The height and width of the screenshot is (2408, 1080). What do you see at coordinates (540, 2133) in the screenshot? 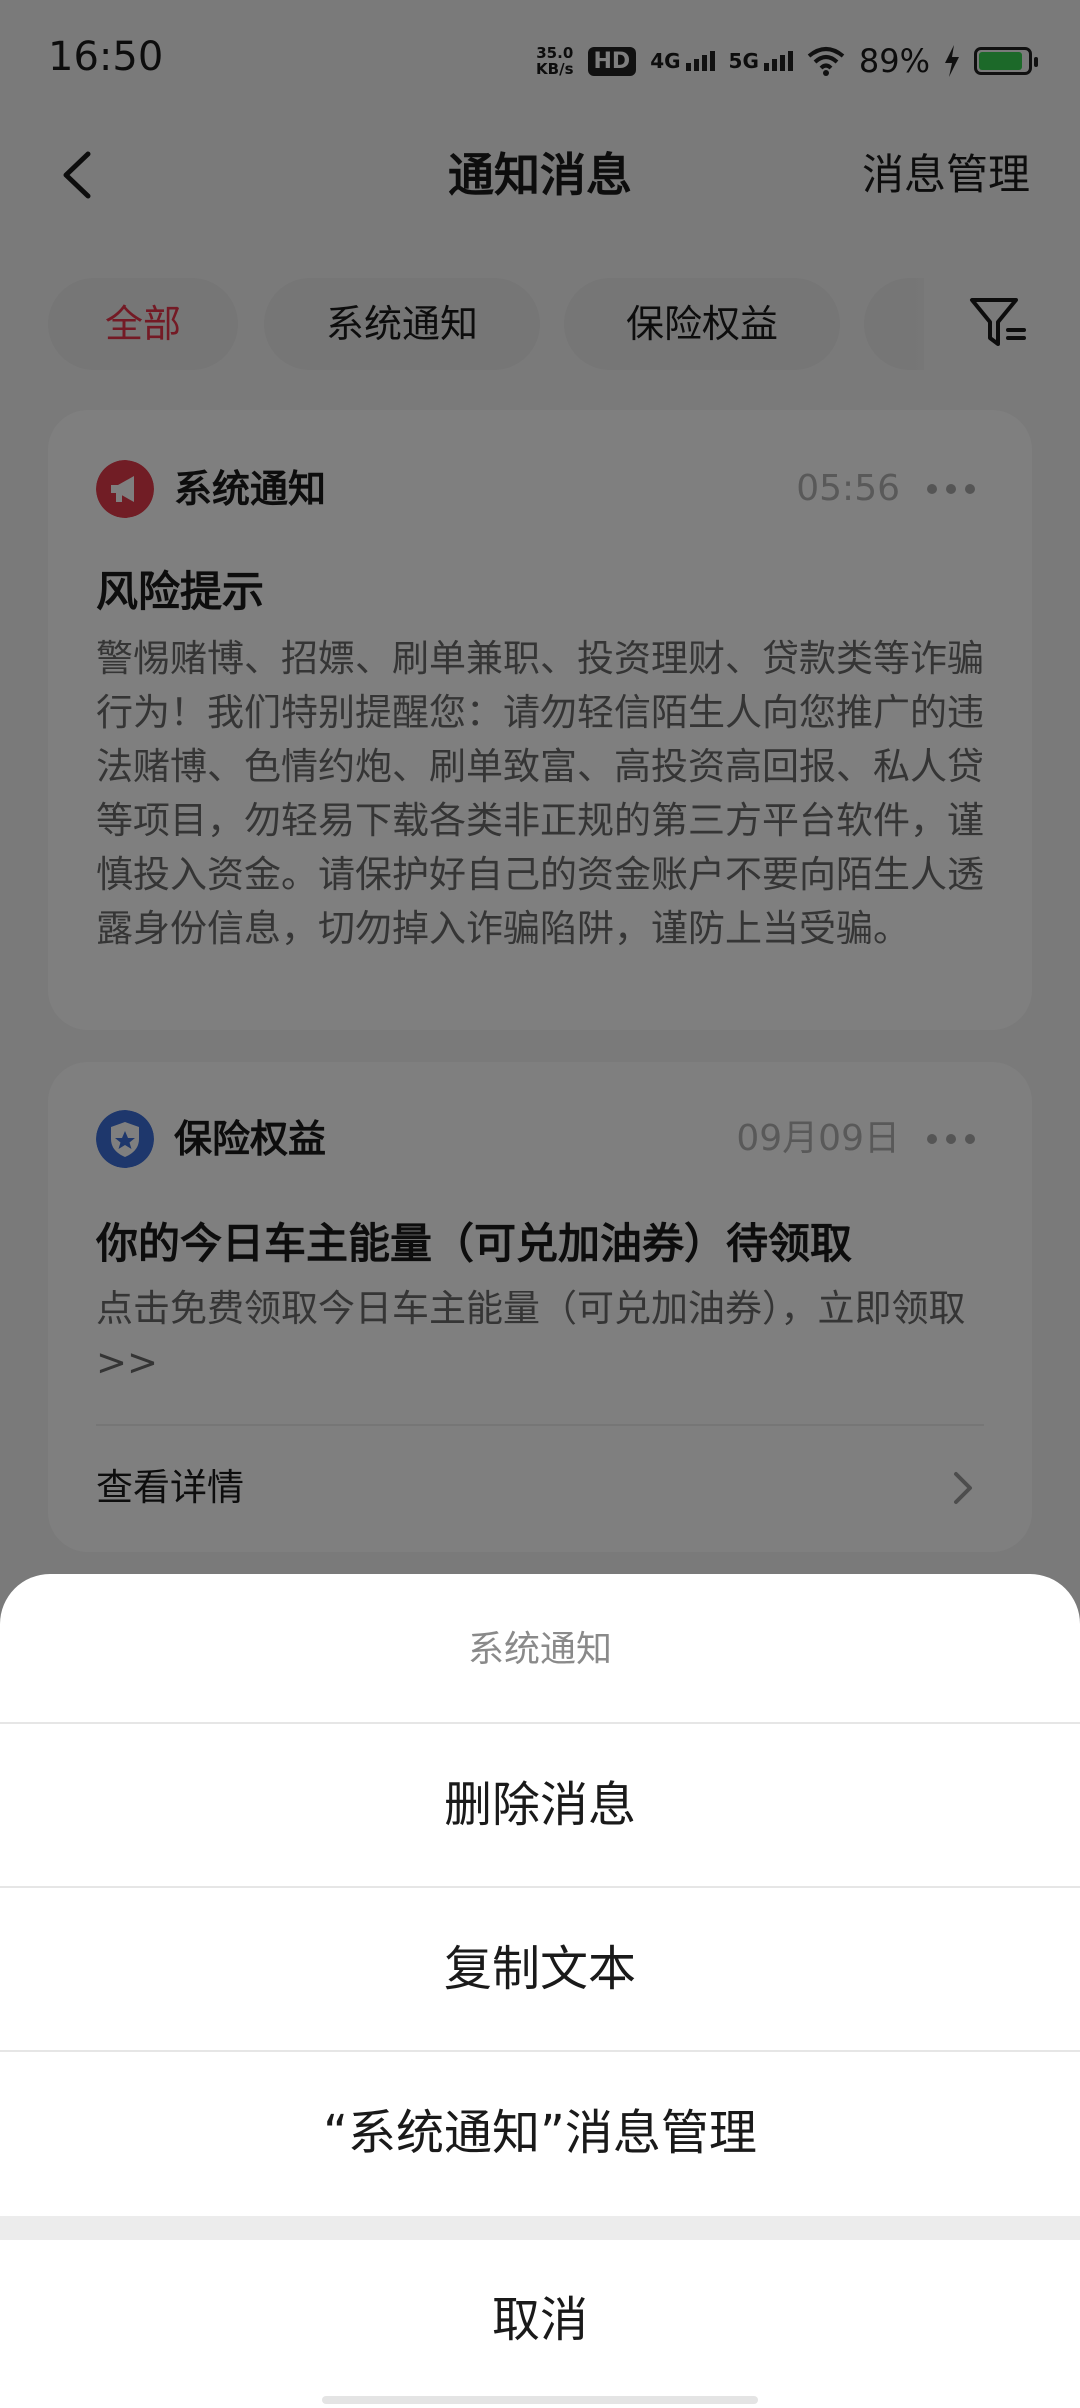
I see `manage-system-notice-button: “系统通知”消息管理` at bounding box center [540, 2133].